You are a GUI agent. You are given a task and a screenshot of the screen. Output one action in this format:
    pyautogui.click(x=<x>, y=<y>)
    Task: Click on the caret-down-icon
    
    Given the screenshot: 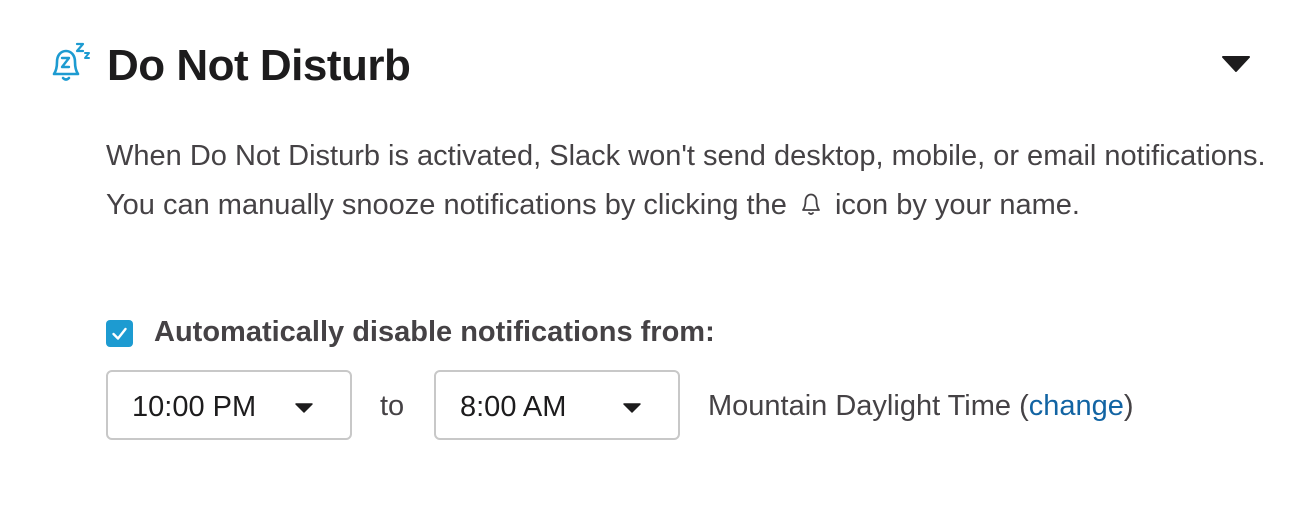 What is the action you would take?
    pyautogui.click(x=1236, y=64)
    